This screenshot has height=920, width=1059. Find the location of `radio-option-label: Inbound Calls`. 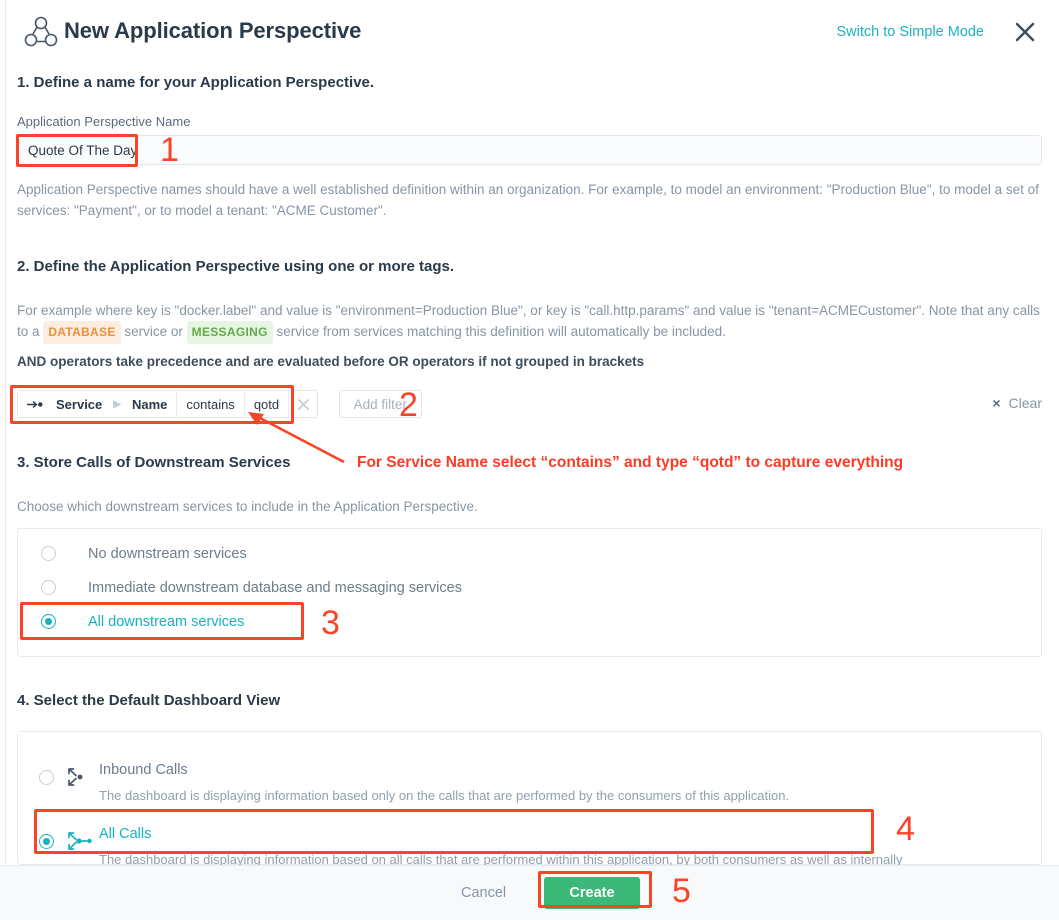

radio-option-label: Inbound Calls is located at coordinates (143, 770).